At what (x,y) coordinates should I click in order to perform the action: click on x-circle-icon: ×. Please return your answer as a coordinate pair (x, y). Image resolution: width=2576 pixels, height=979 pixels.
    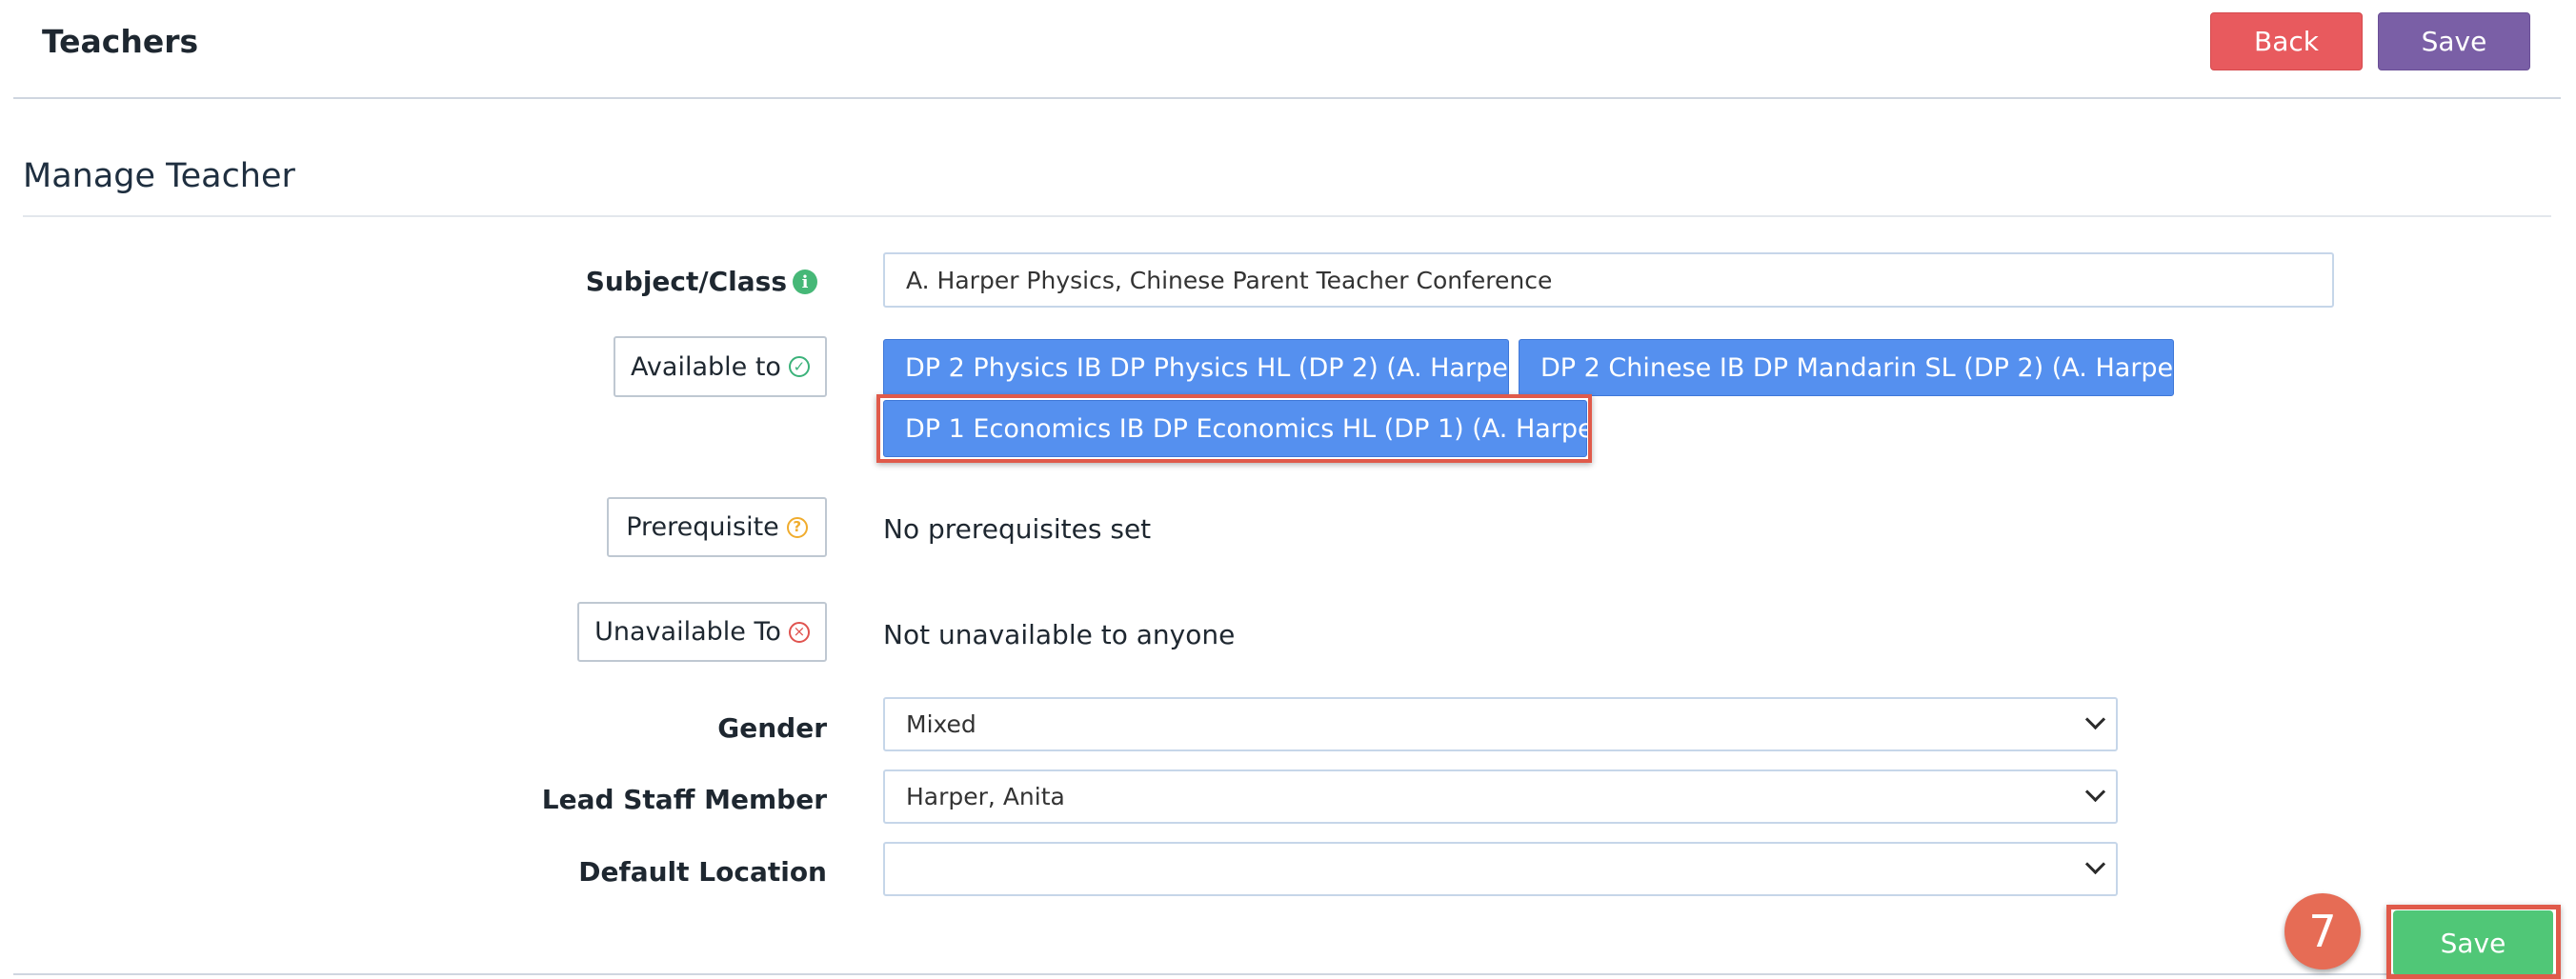
    Looking at the image, I should click on (799, 632).